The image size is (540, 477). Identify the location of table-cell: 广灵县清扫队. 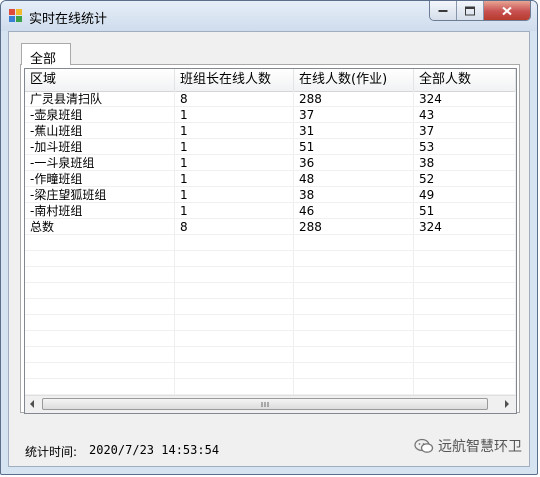
(100, 99).